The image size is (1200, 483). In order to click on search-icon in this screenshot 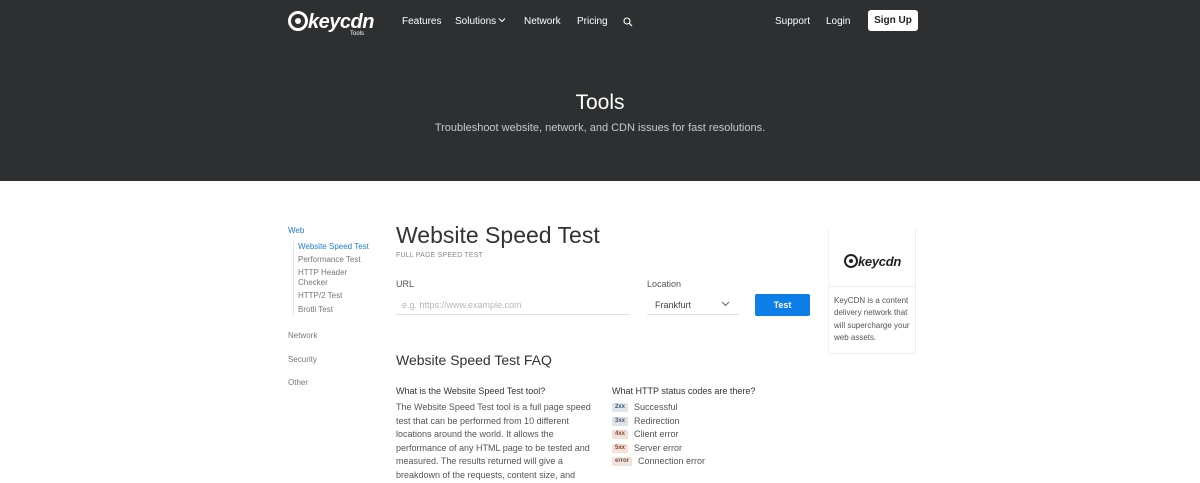, I will do `click(628, 22)`.